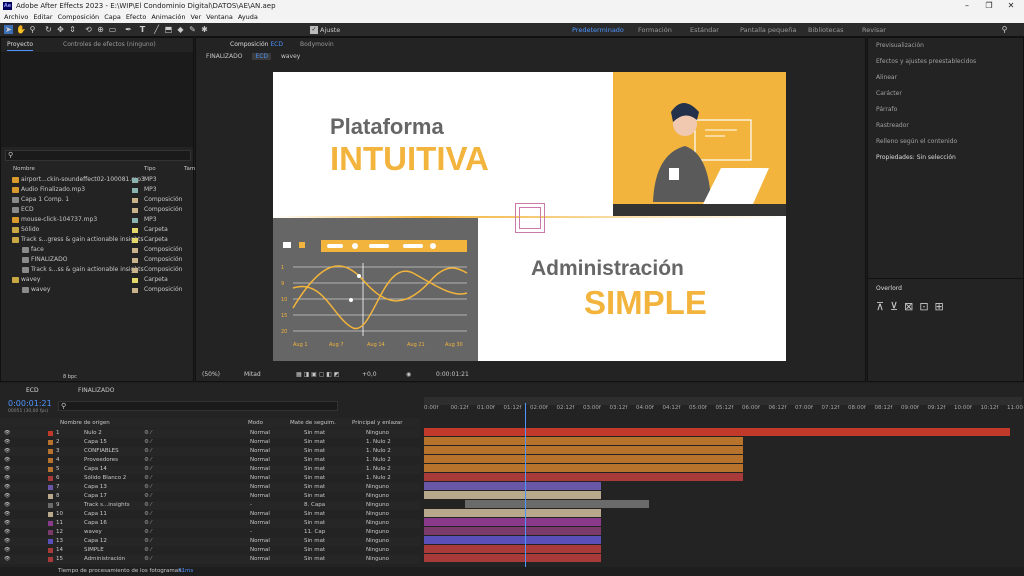 The height and width of the screenshot is (576, 1024). I want to click on panel-align: Alinear, so click(886, 77).